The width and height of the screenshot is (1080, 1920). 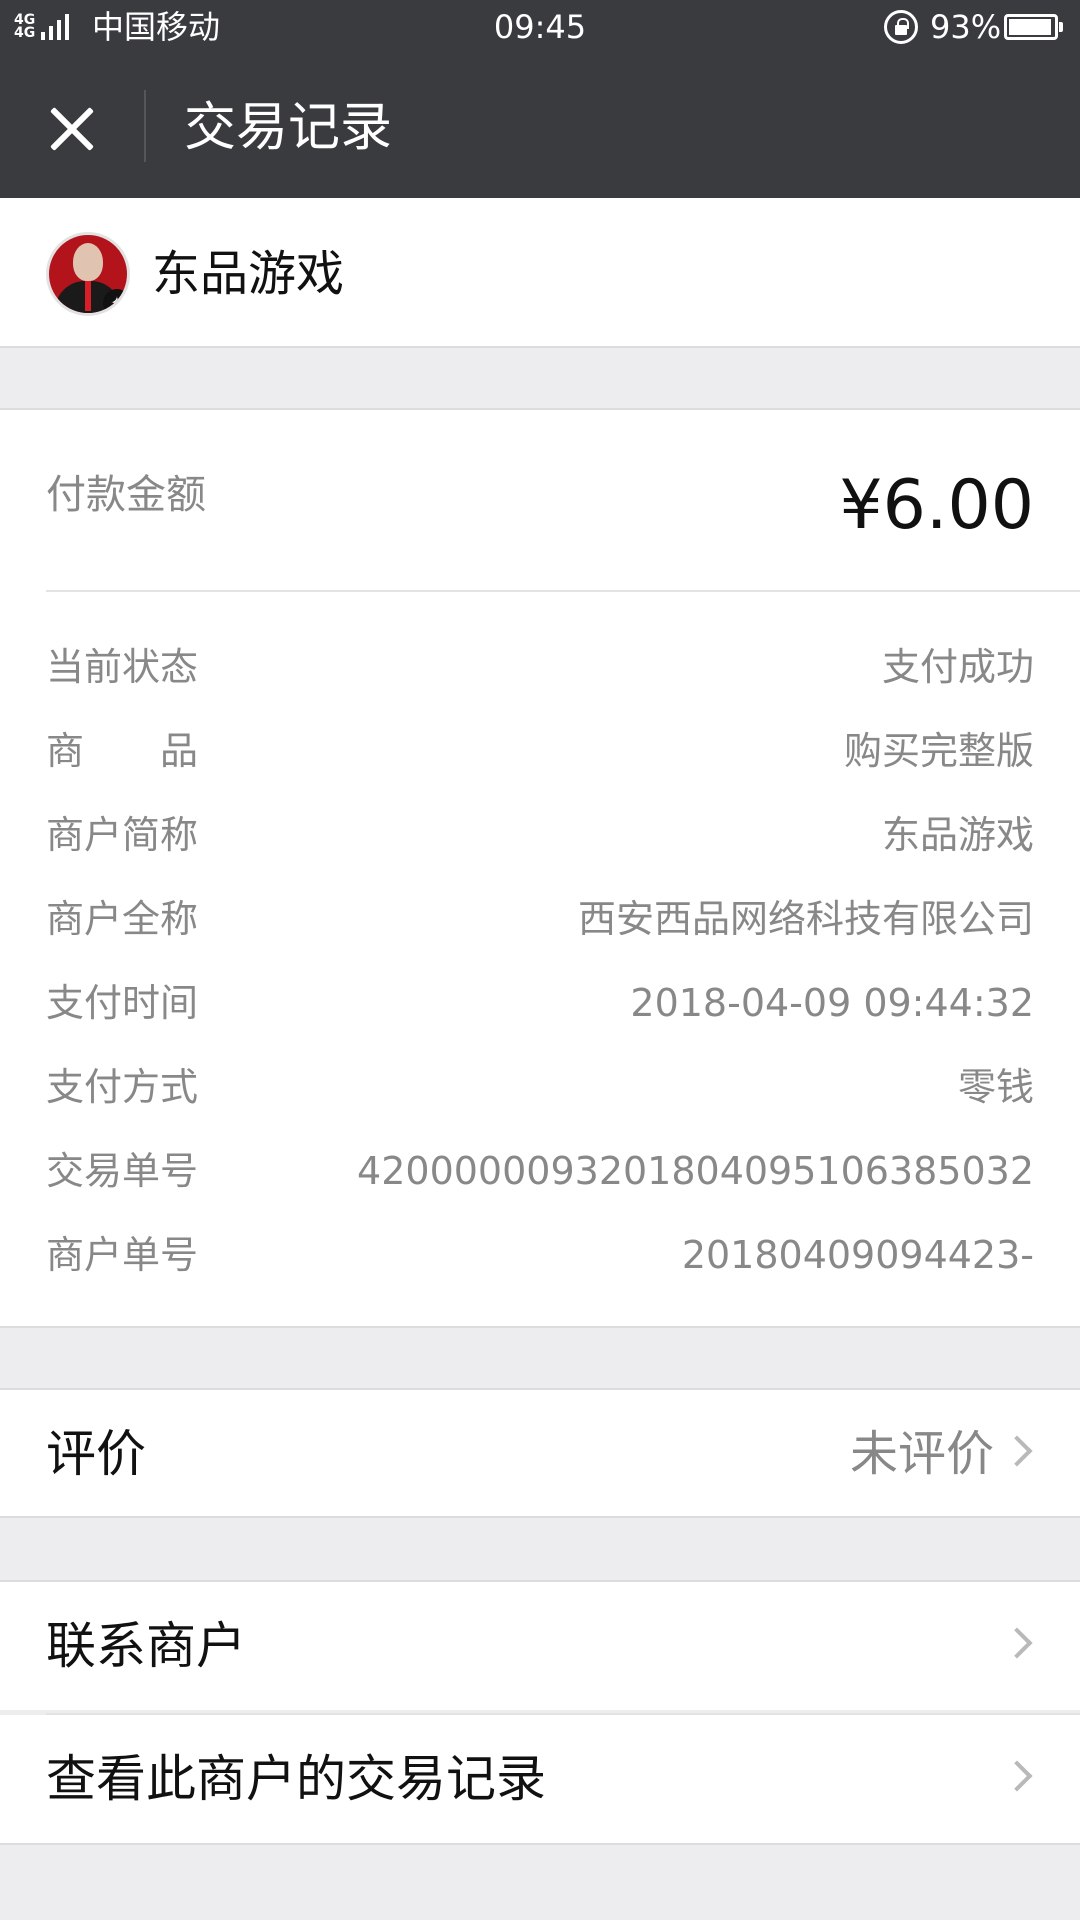 What do you see at coordinates (540, 836) in the screenshot?
I see `detail-row-merchant-short: 商户简称 东品游戏` at bounding box center [540, 836].